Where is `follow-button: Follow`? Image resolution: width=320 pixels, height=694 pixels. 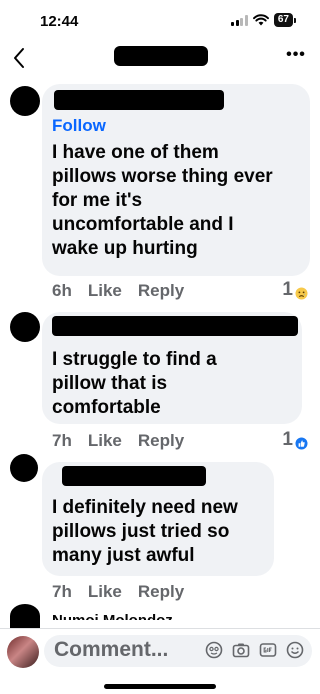
follow-button: Follow is located at coordinates (79, 126).